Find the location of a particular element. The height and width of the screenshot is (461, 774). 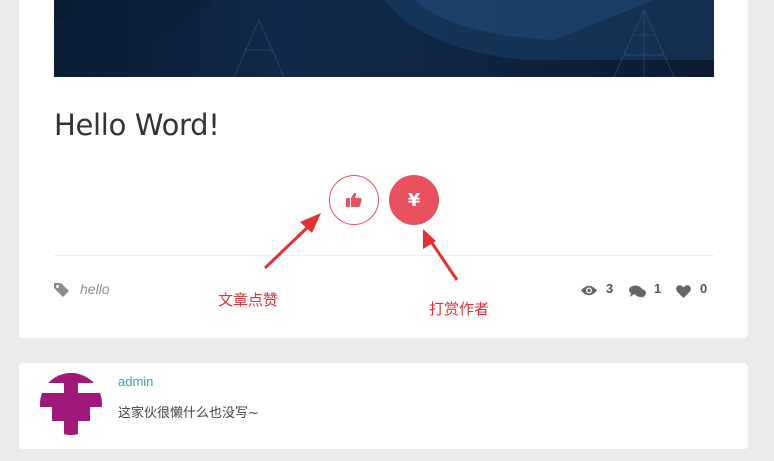

like-annotation-arrow is located at coordinates (292, 241).